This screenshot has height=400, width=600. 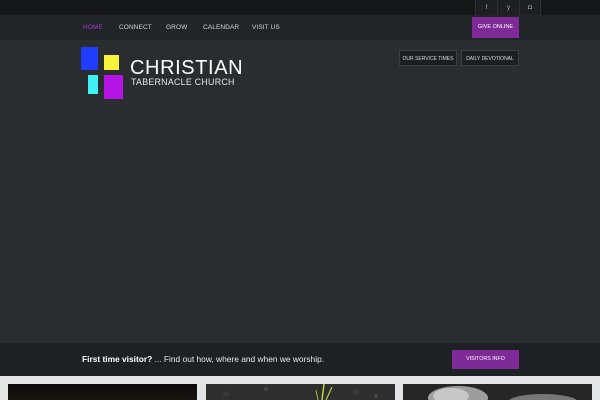 What do you see at coordinates (111, 62) in the screenshot?
I see `logo-square-yellow` at bounding box center [111, 62].